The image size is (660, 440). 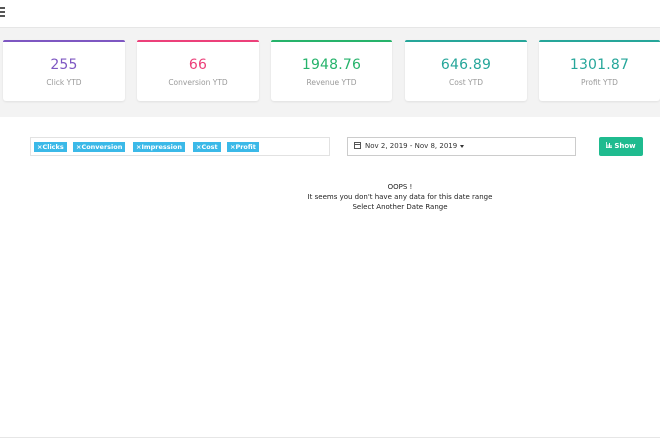 What do you see at coordinates (357, 145) in the screenshot?
I see `calendar-icon` at bounding box center [357, 145].